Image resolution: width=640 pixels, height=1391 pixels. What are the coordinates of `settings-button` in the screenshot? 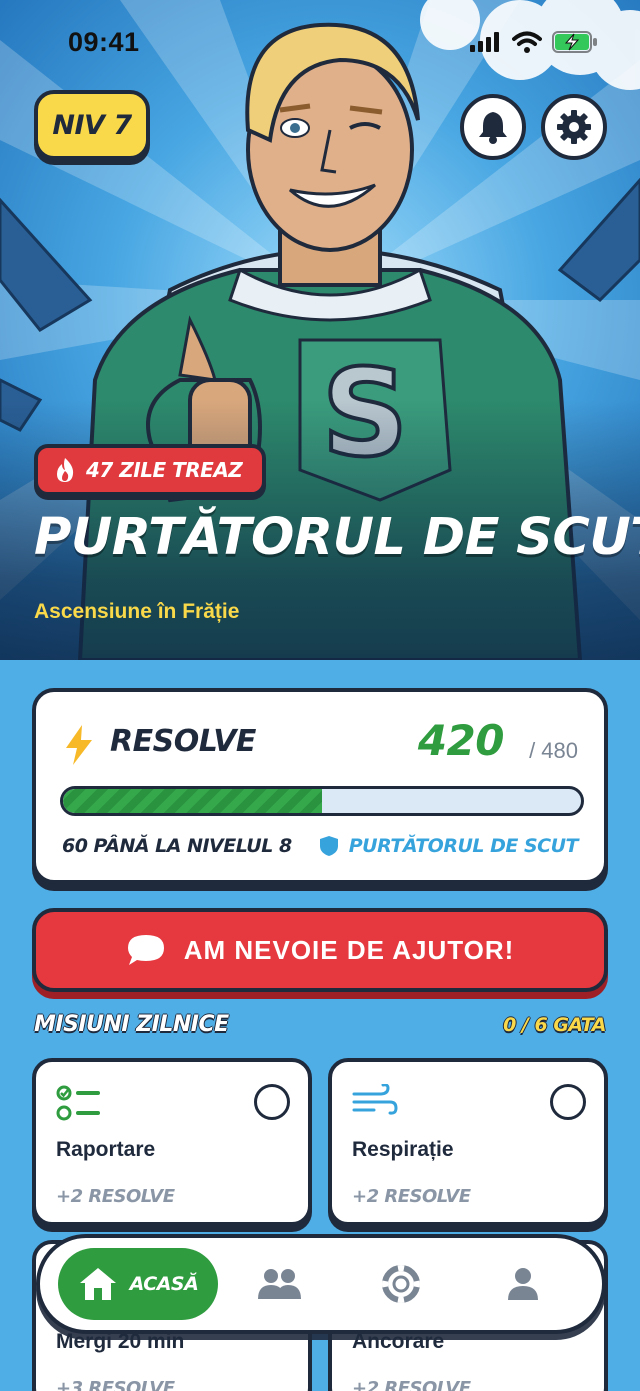 It's located at (574, 127).